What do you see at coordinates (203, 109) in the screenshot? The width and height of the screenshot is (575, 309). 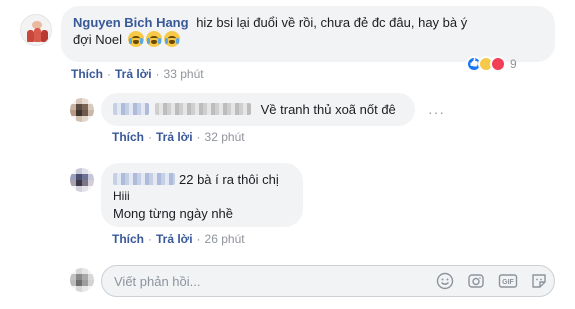 I see `redacted-text` at bounding box center [203, 109].